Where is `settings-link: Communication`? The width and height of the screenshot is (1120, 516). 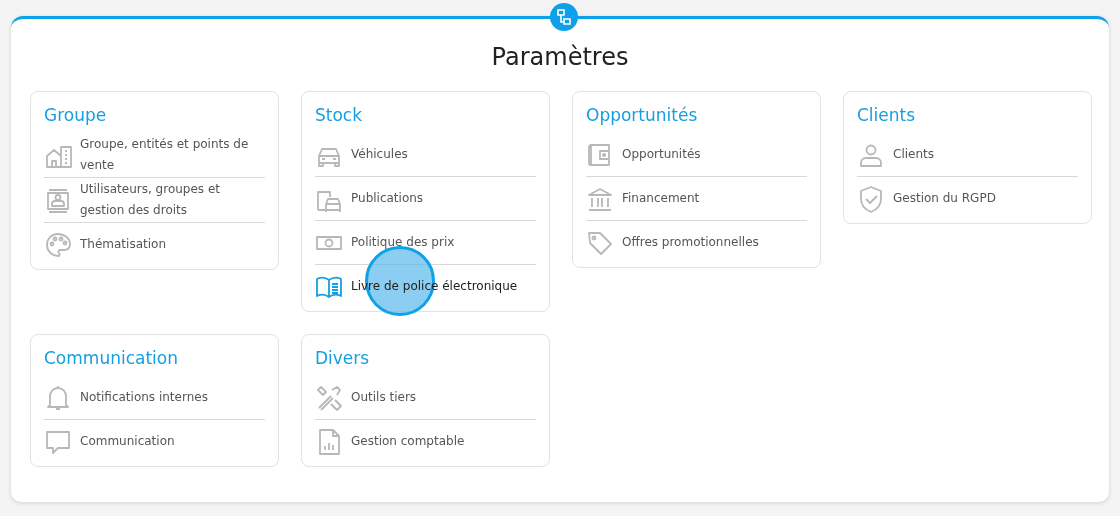
settings-link: Communication is located at coordinates (154, 441).